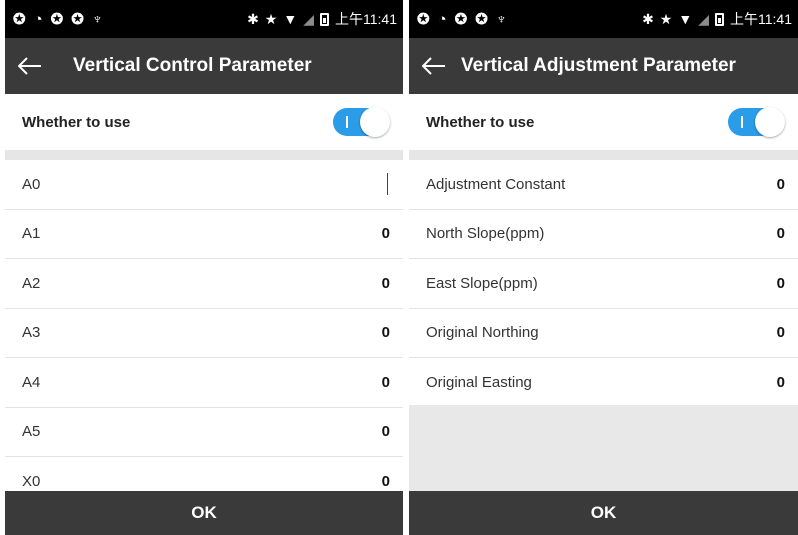  What do you see at coordinates (603, 234) in the screenshot?
I see `param-row-north-slope: North Slope(ppm) 0` at bounding box center [603, 234].